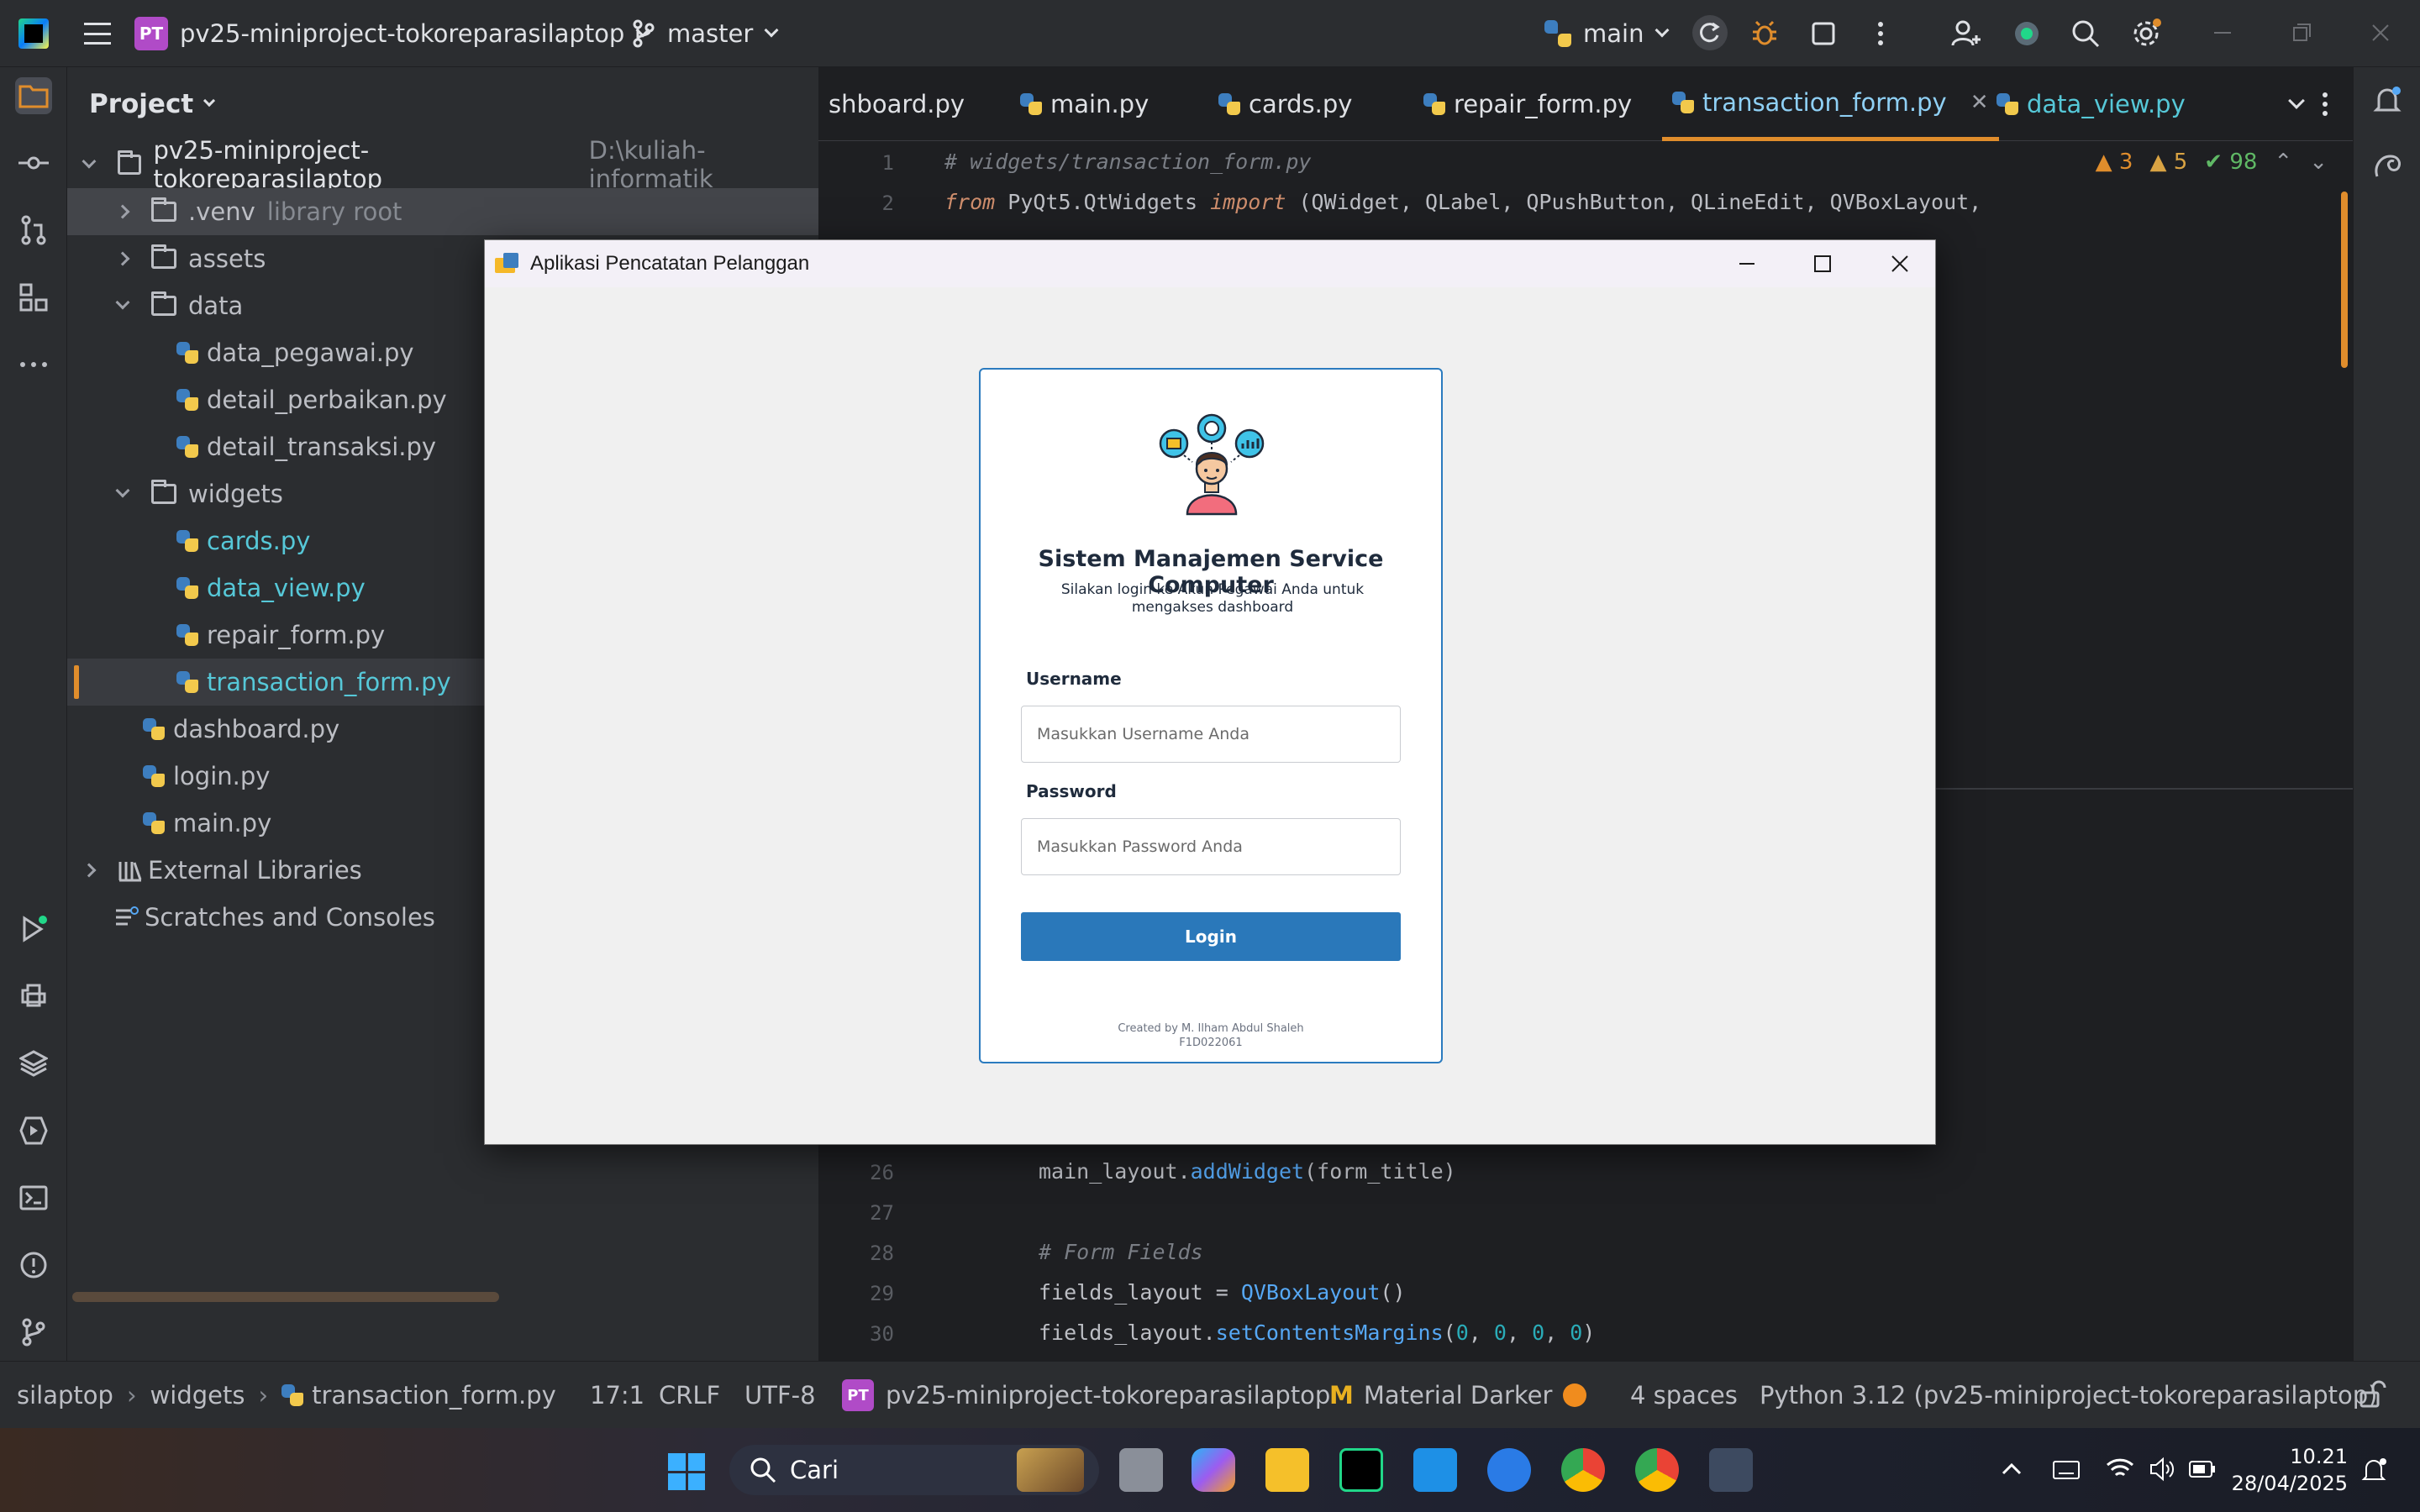 The image size is (2420, 1512). What do you see at coordinates (2387, 101) in the screenshot?
I see `notifications-bell-icon` at bounding box center [2387, 101].